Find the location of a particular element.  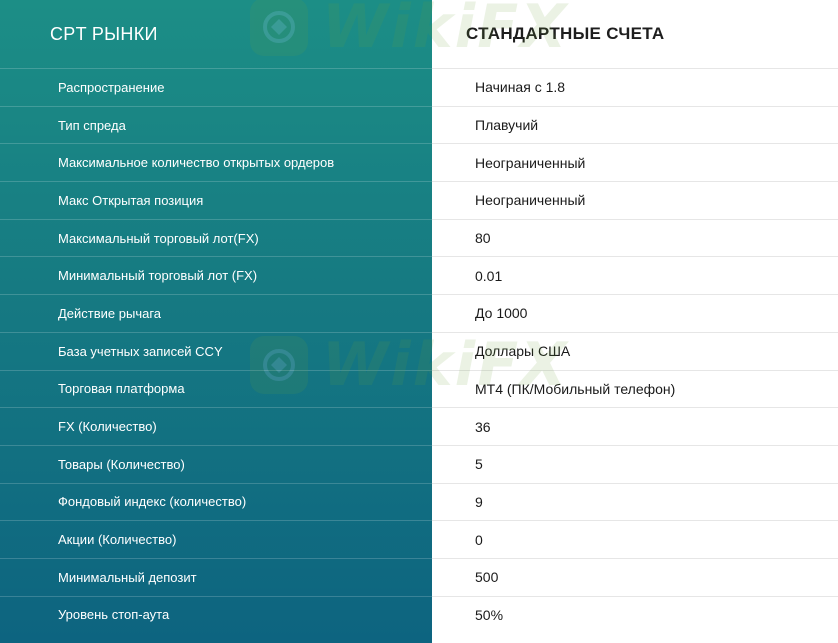

row-value: 50% is located at coordinates (489, 614).